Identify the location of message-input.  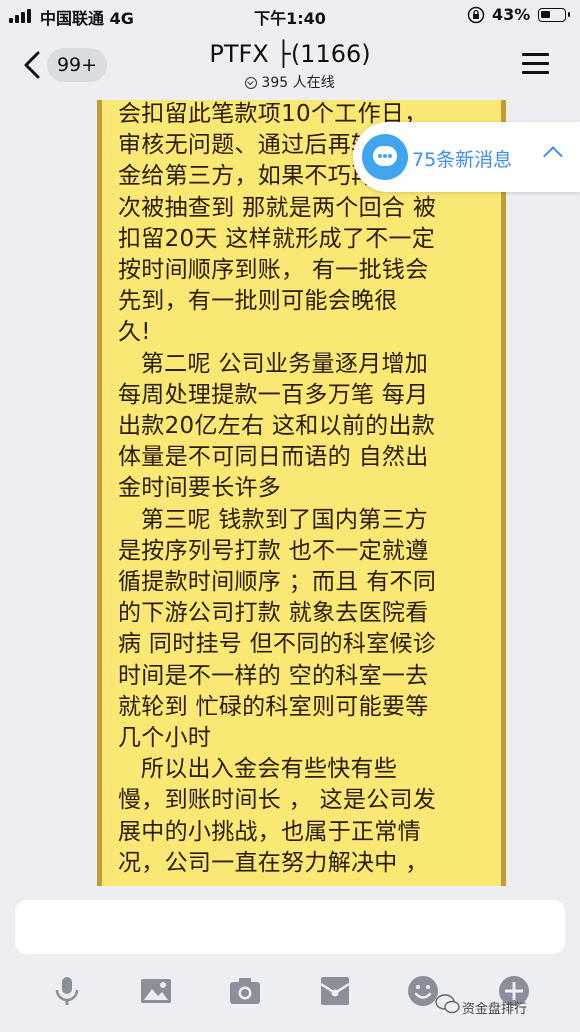
(290, 927).